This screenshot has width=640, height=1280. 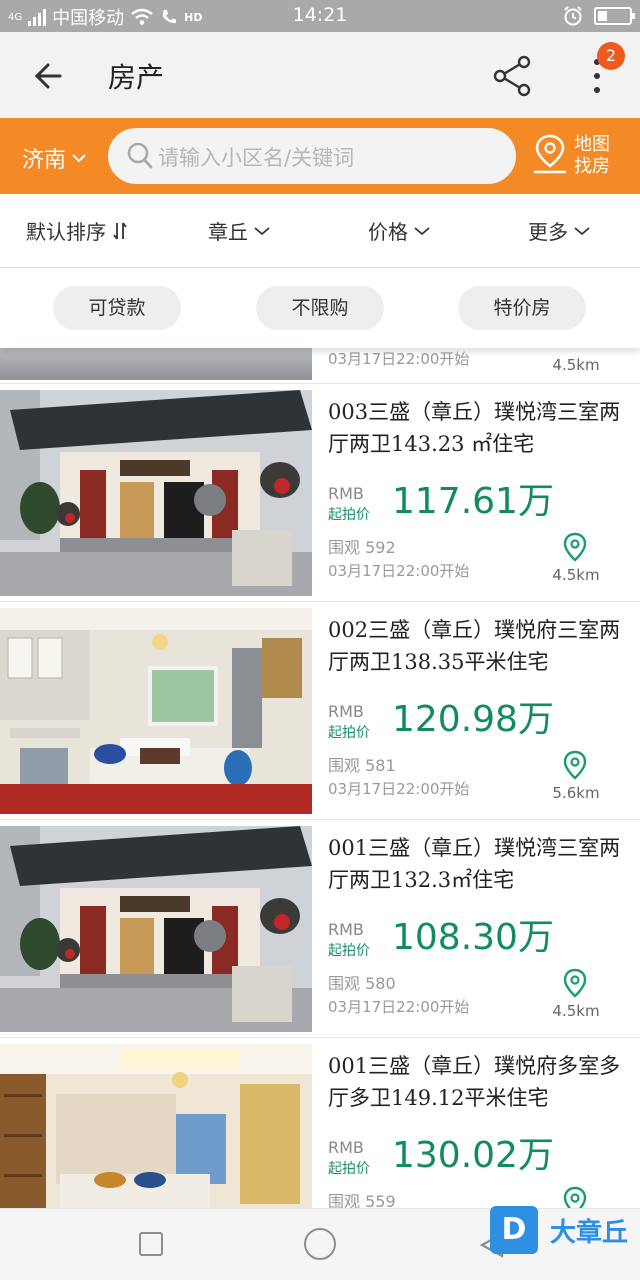 I want to click on back-arrow-icon, so click(x=50, y=76).